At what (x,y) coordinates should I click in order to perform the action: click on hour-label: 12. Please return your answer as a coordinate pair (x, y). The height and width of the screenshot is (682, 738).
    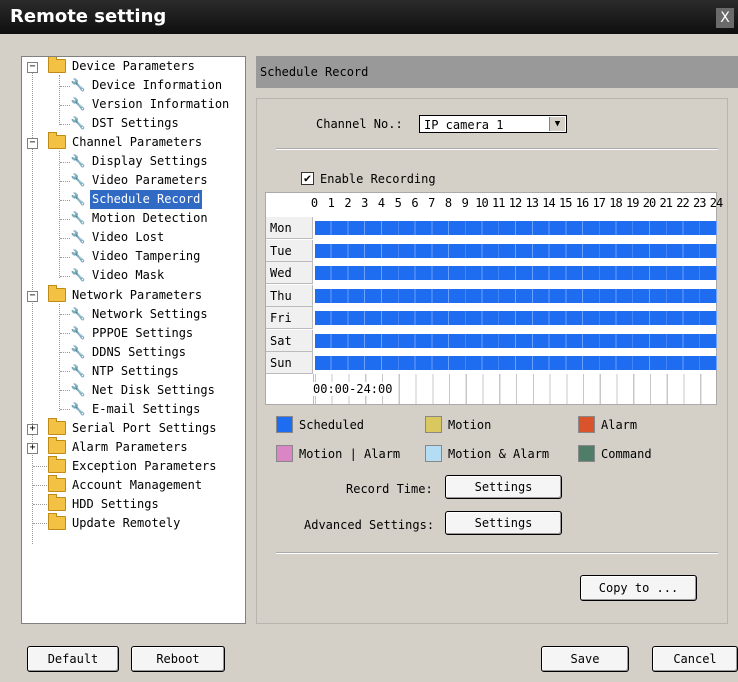
    Looking at the image, I should click on (515, 203).